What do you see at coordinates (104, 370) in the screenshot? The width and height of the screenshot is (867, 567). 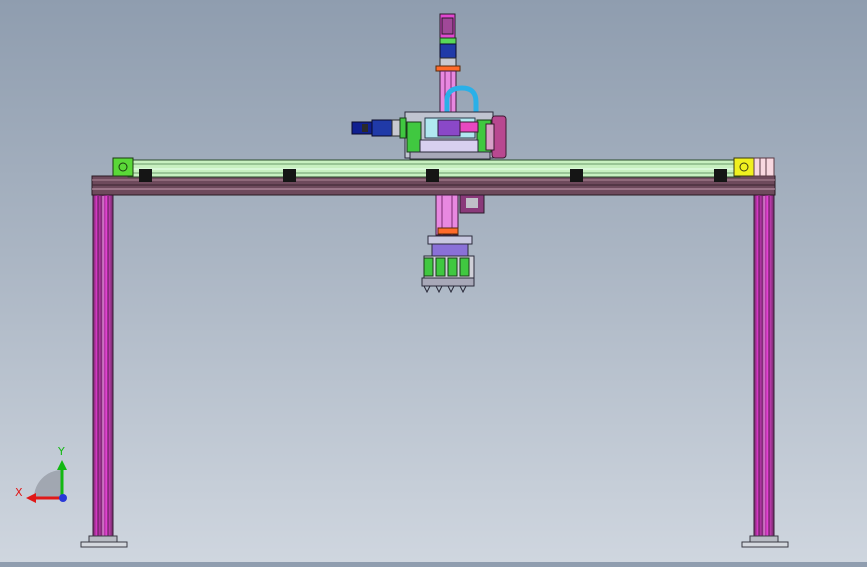 I see `left-leg` at bounding box center [104, 370].